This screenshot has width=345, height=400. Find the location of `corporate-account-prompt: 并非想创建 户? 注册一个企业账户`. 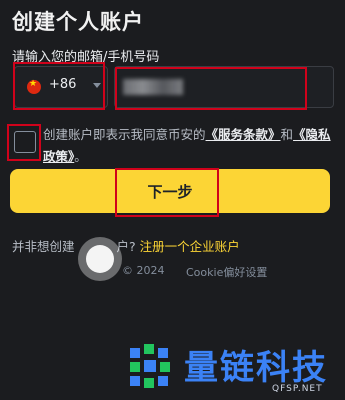

corporate-account-prompt: 并非想创建 户? 注册一个企业账户 is located at coordinates (126, 245).